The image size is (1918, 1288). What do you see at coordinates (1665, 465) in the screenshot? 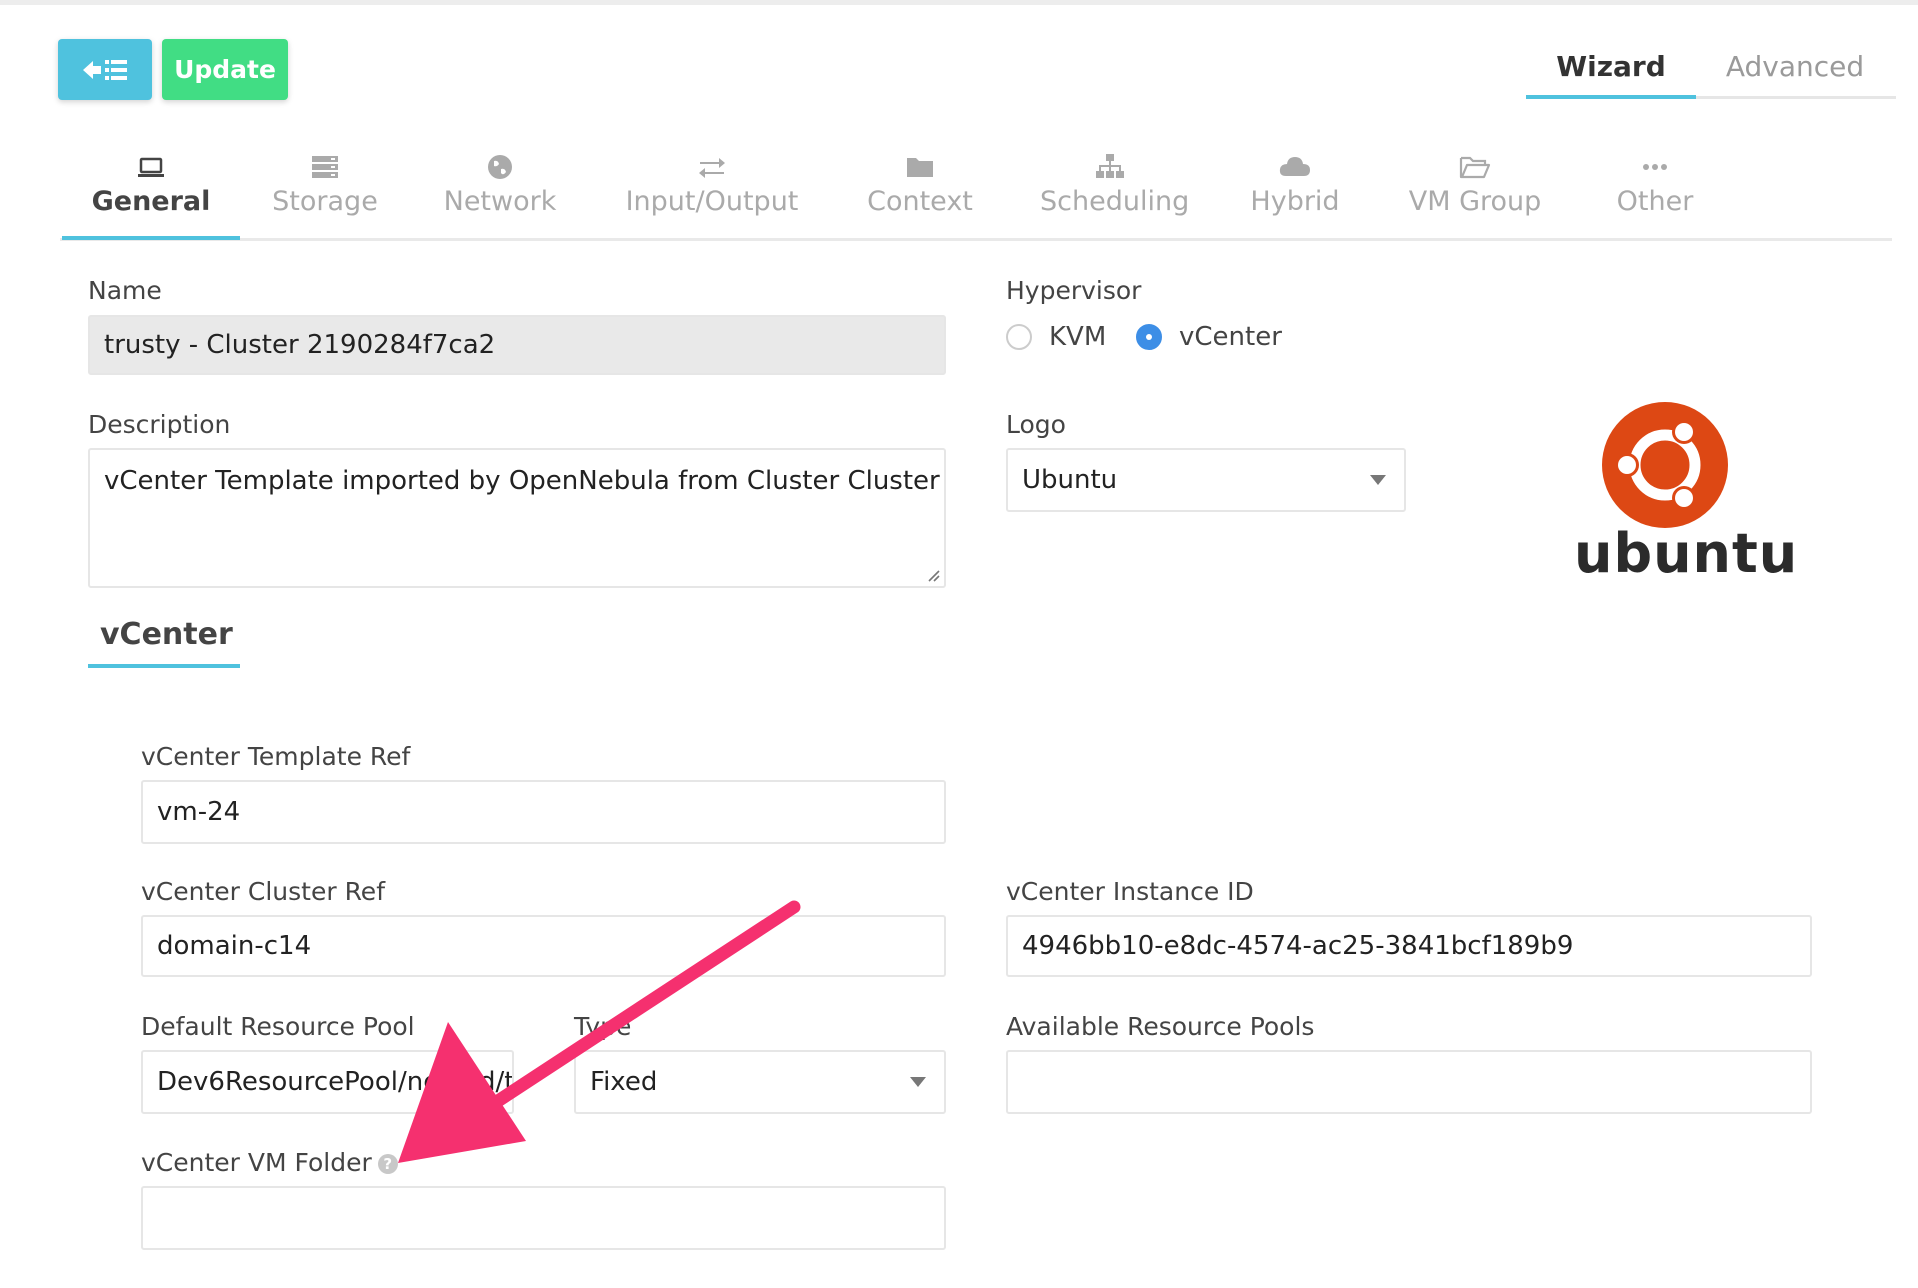
I see `ubuntu-logo-icon` at bounding box center [1665, 465].